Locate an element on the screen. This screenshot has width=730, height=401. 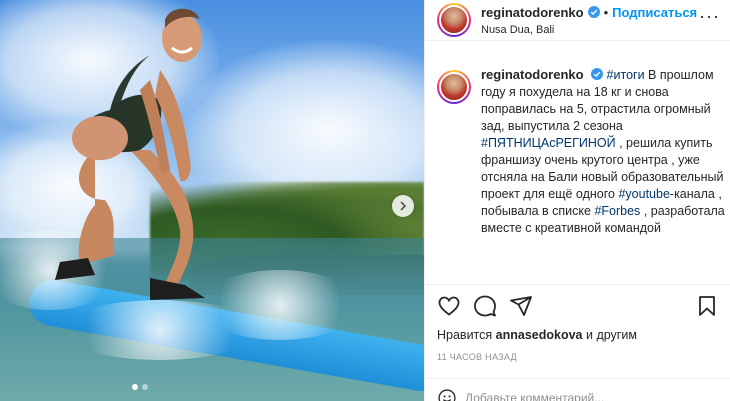
post-timestamp: 11 часов назад is located at coordinates (477, 357).